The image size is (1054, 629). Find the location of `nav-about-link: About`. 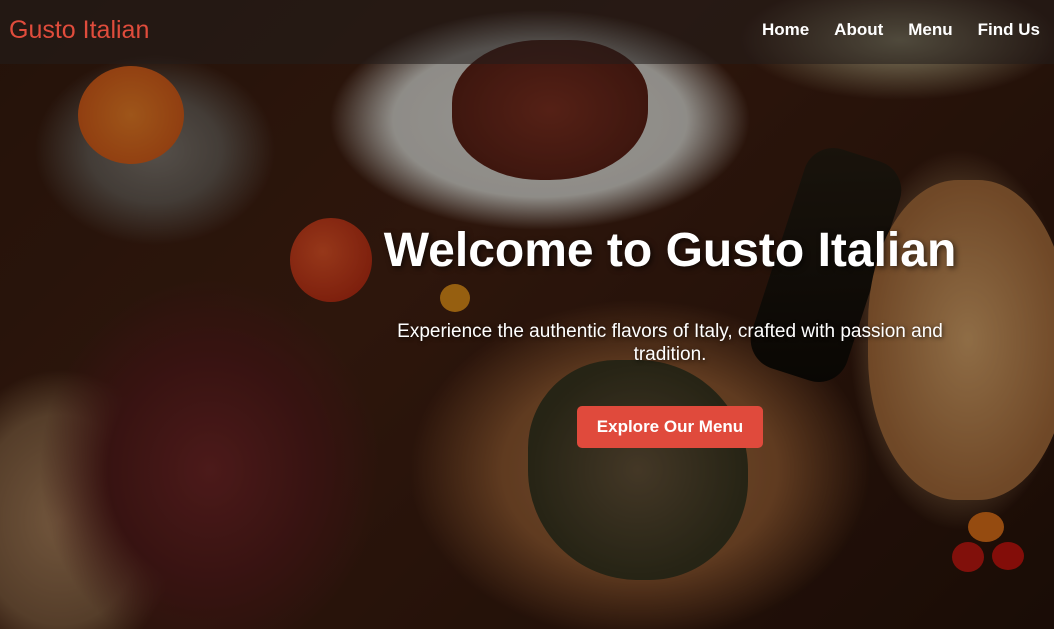

nav-about-link: About is located at coordinates (858, 30).